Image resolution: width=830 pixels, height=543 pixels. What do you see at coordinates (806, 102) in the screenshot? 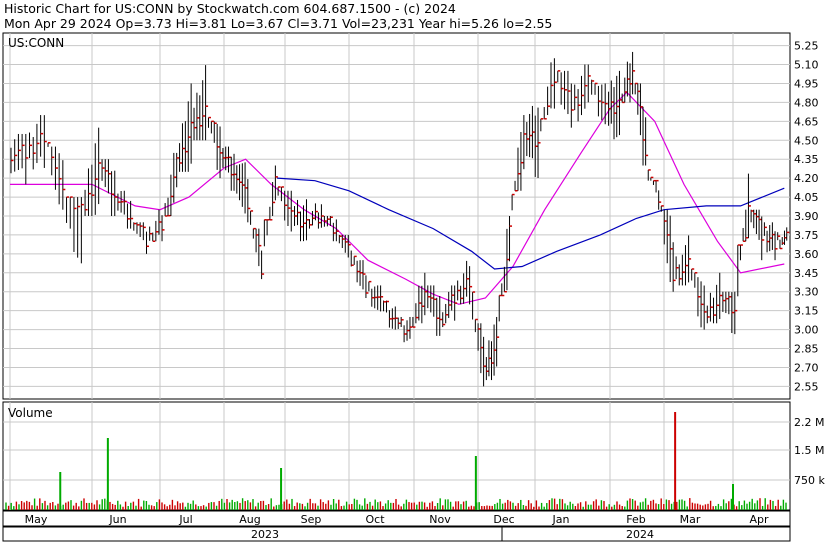
I see `price-tick-label: 4.80` at bounding box center [806, 102].